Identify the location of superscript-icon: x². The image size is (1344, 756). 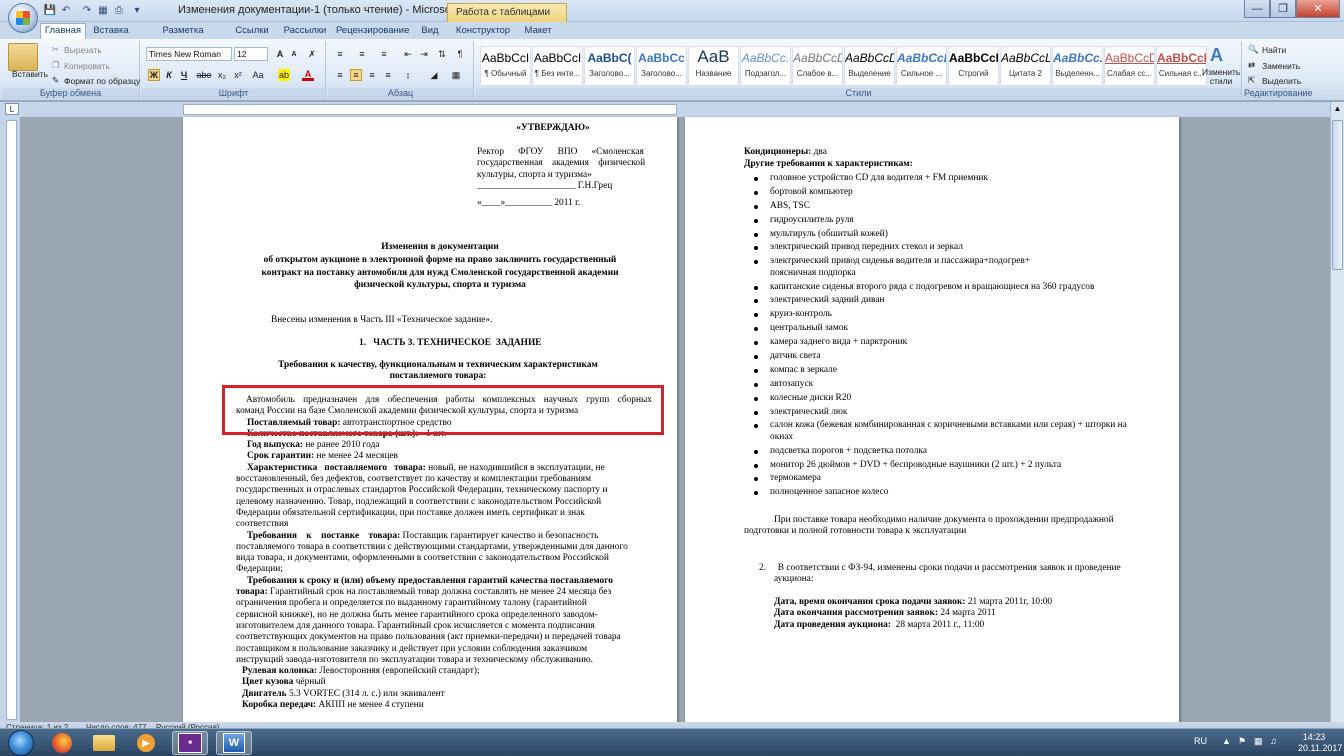
(238, 75).